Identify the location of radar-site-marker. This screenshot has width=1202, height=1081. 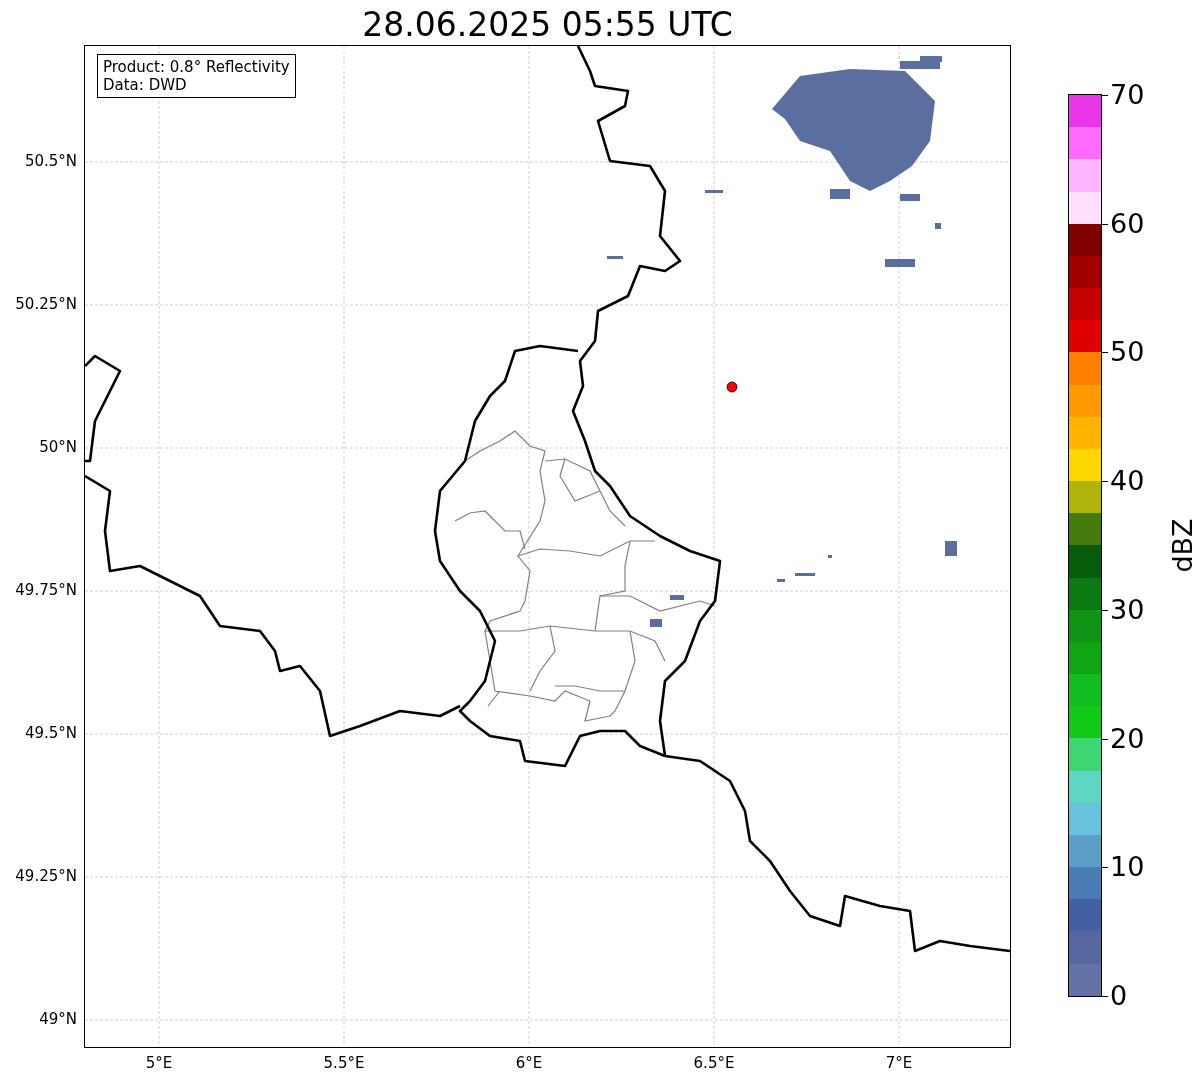
(732, 387).